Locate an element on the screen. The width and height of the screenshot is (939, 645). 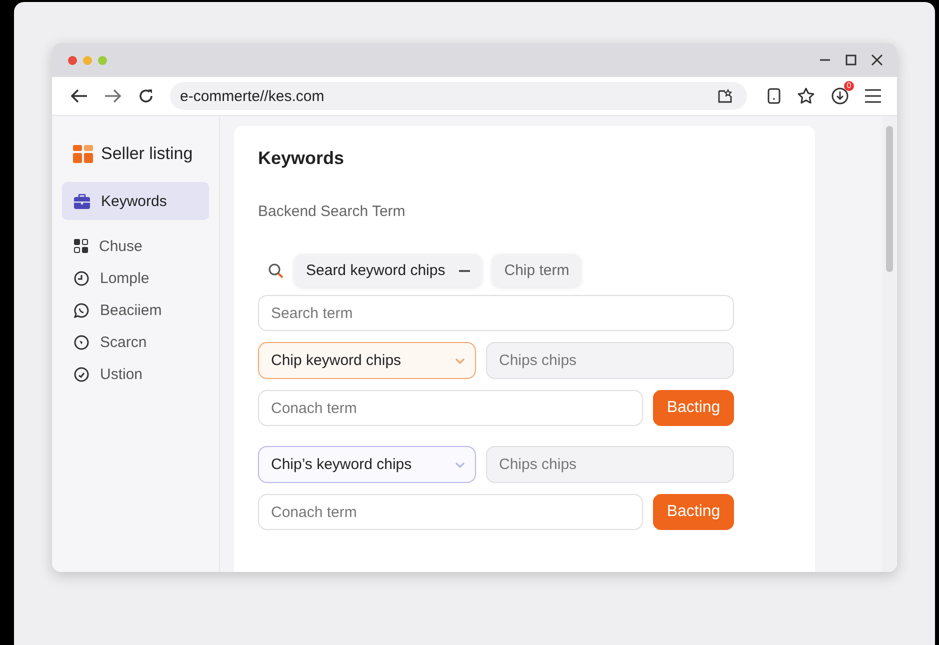
grid-icon is located at coordinates (81, 246).